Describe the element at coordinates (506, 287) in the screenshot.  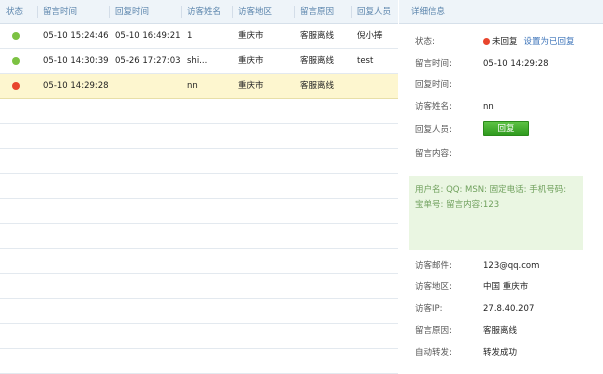
I see `region-value: 中国 重庆市` at that location.